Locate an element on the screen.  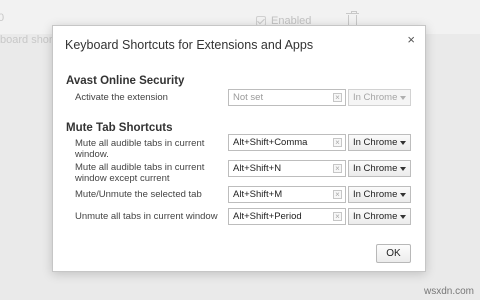
shortcut-input-unmute-all: Alt+Shift+Period × is located at coordinates (287, 216).